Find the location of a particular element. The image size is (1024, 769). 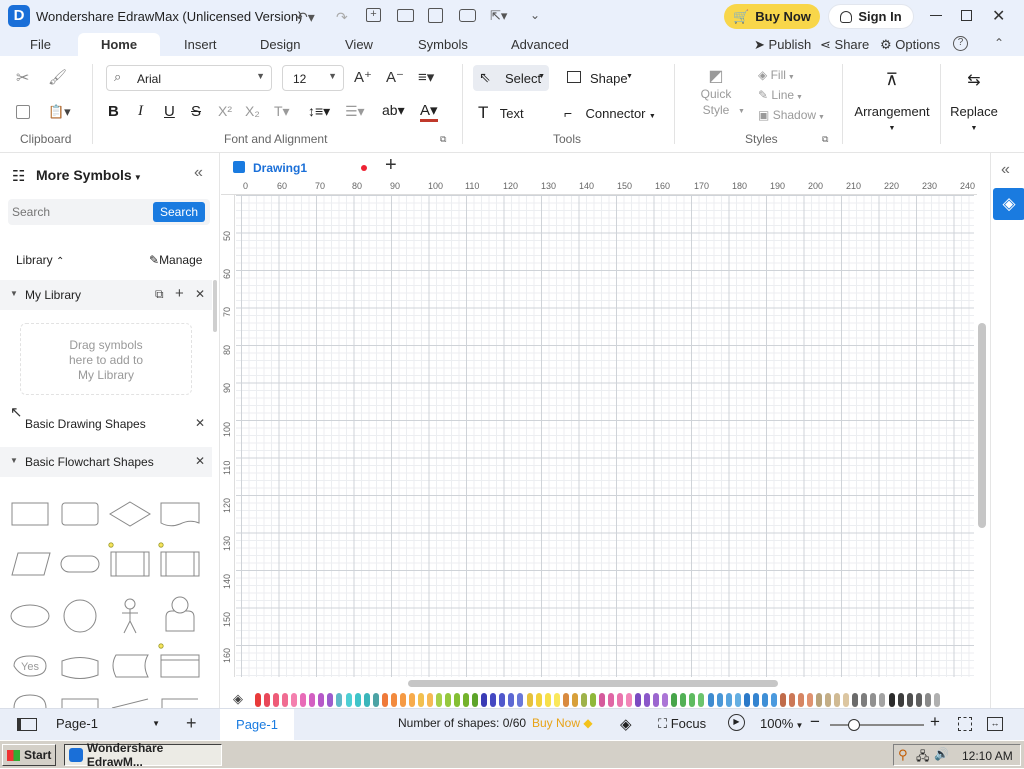

highlight-icon: ab▾ is located at coordinates (393, 110).